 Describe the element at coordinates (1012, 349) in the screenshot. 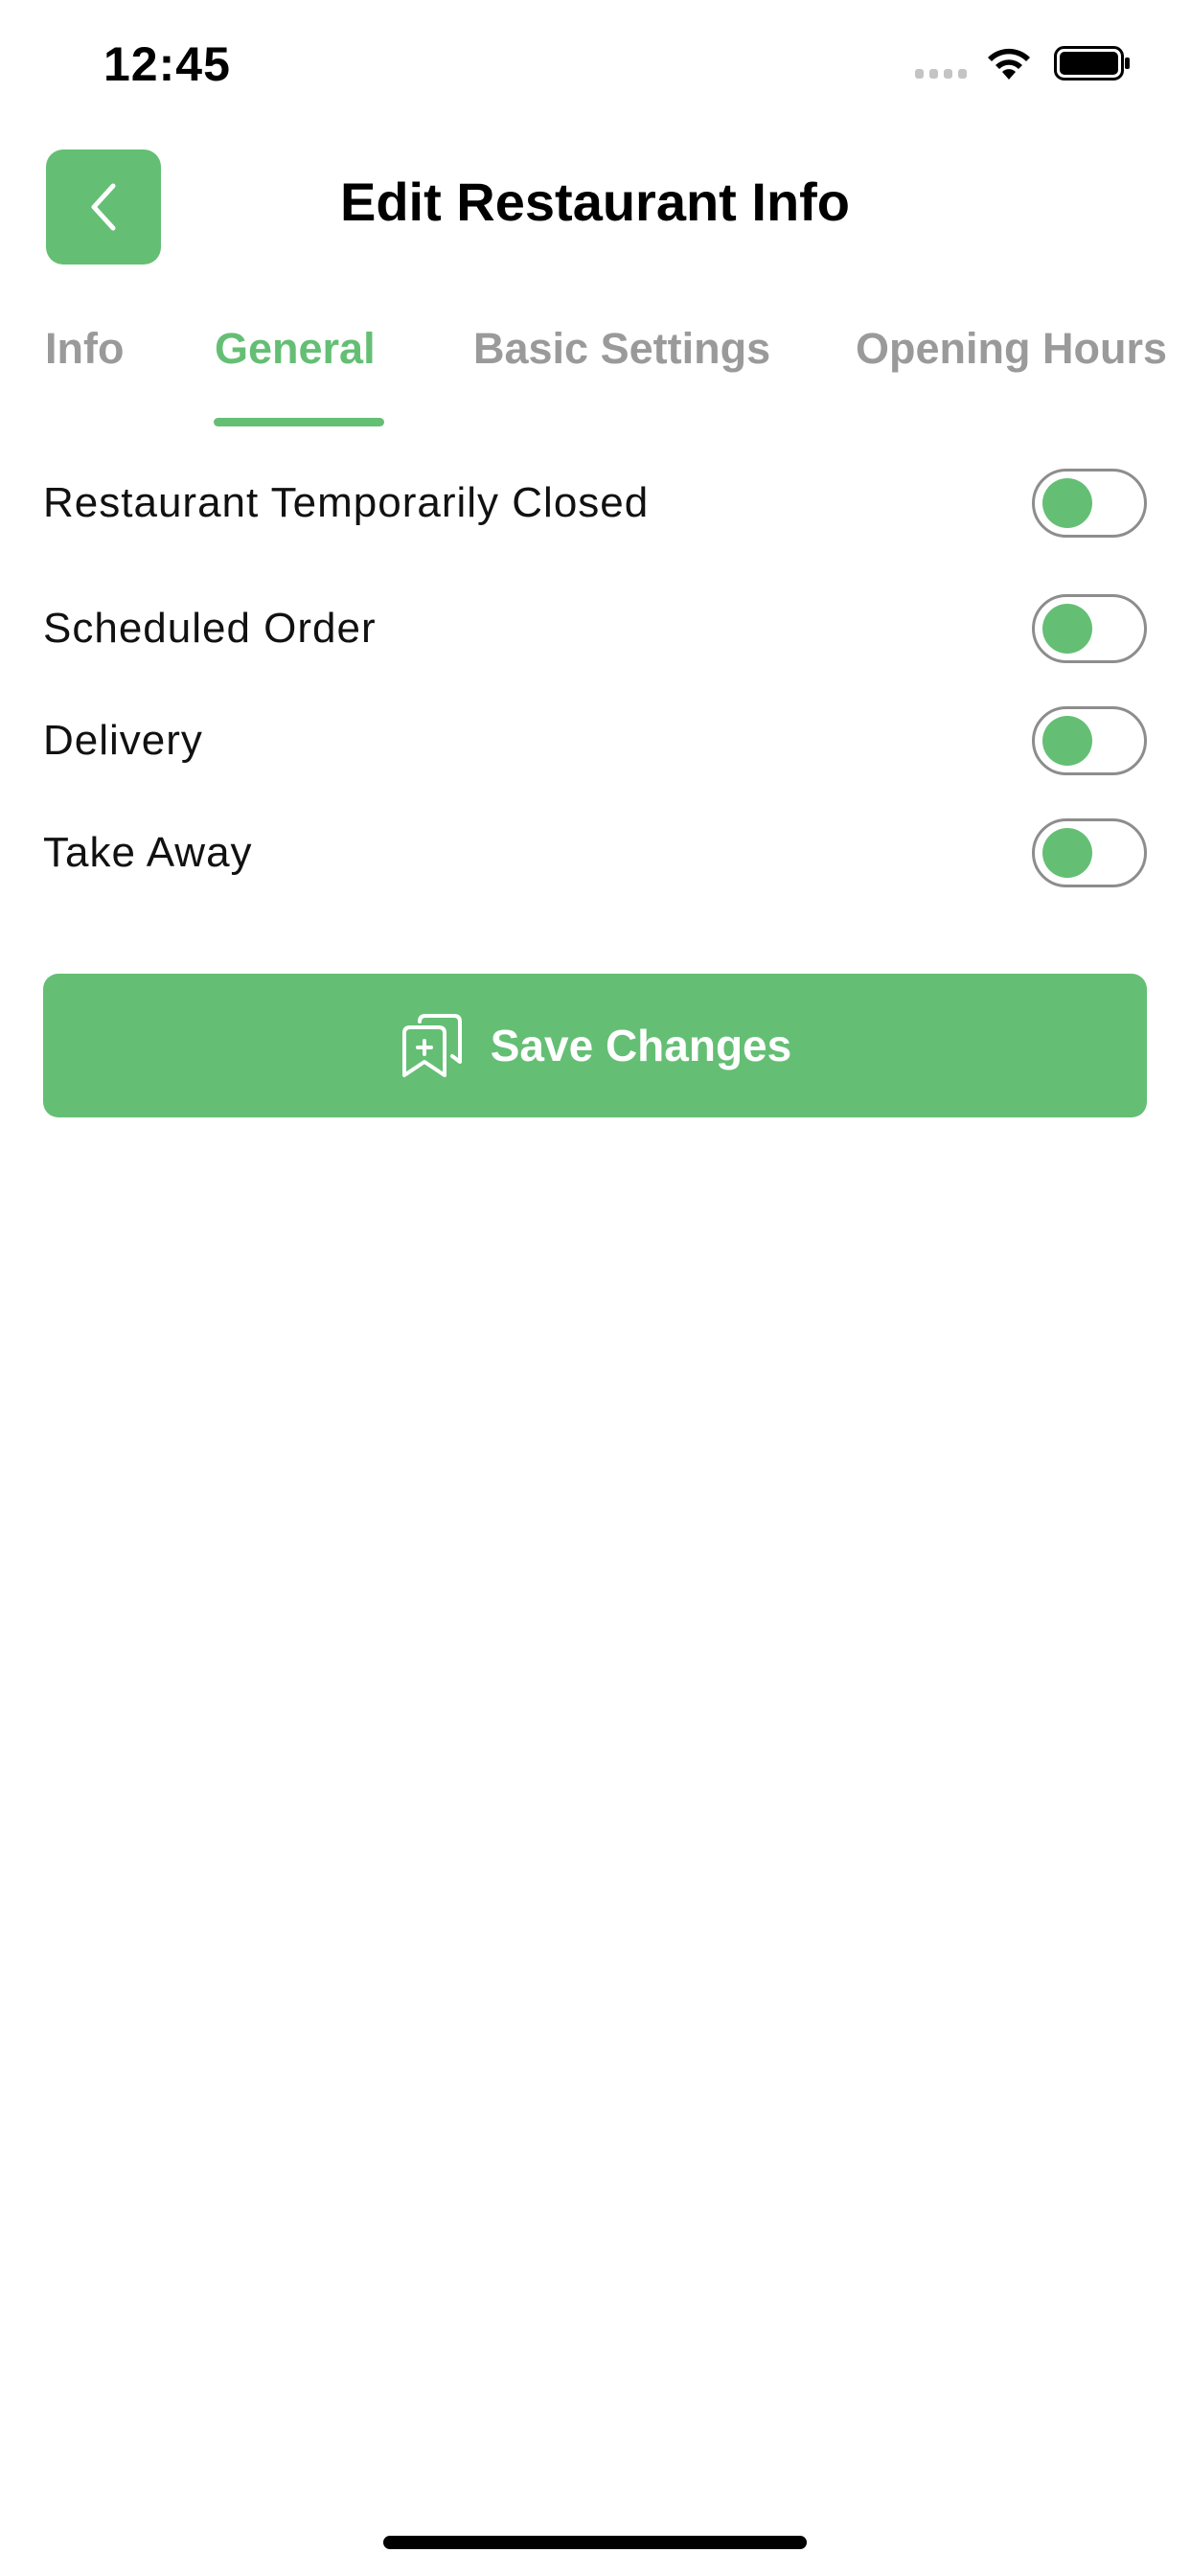

I see `tab-opening-hours: Opening Hours` at that location.